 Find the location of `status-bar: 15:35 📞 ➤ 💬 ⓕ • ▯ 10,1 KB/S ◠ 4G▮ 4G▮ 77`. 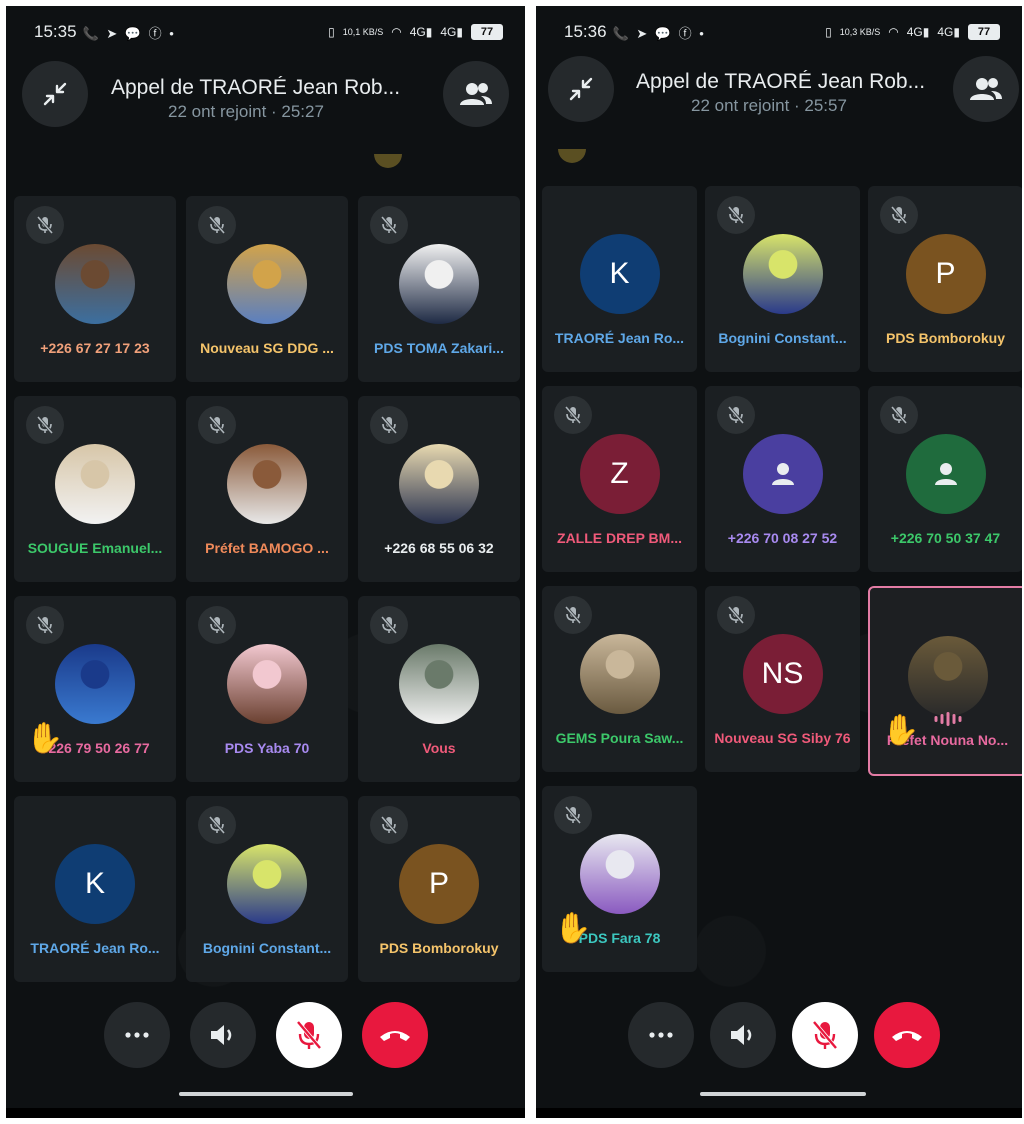

status-bar: 15:35 📞 ➤ 💬 ⓕ • ▯ 10,1 KB/S ◠ 4G▮ 4G▮ 77 is located at coordinates (268, 32).